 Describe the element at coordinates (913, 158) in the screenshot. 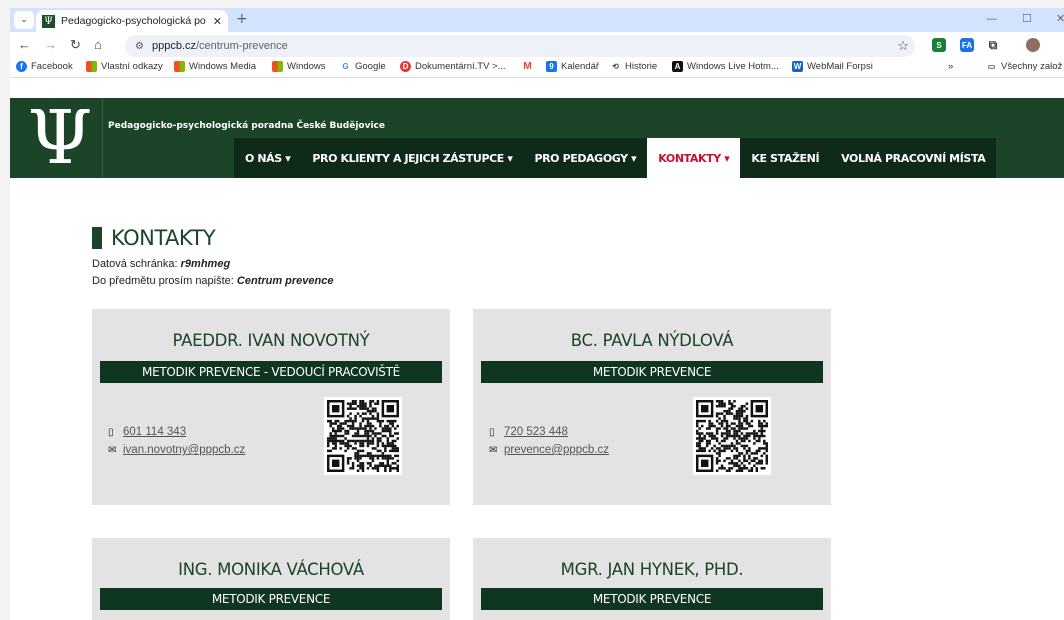

I see `nav-volna-mista: VOLNÁ PRACOVNÍ MÍSTA` at that location.